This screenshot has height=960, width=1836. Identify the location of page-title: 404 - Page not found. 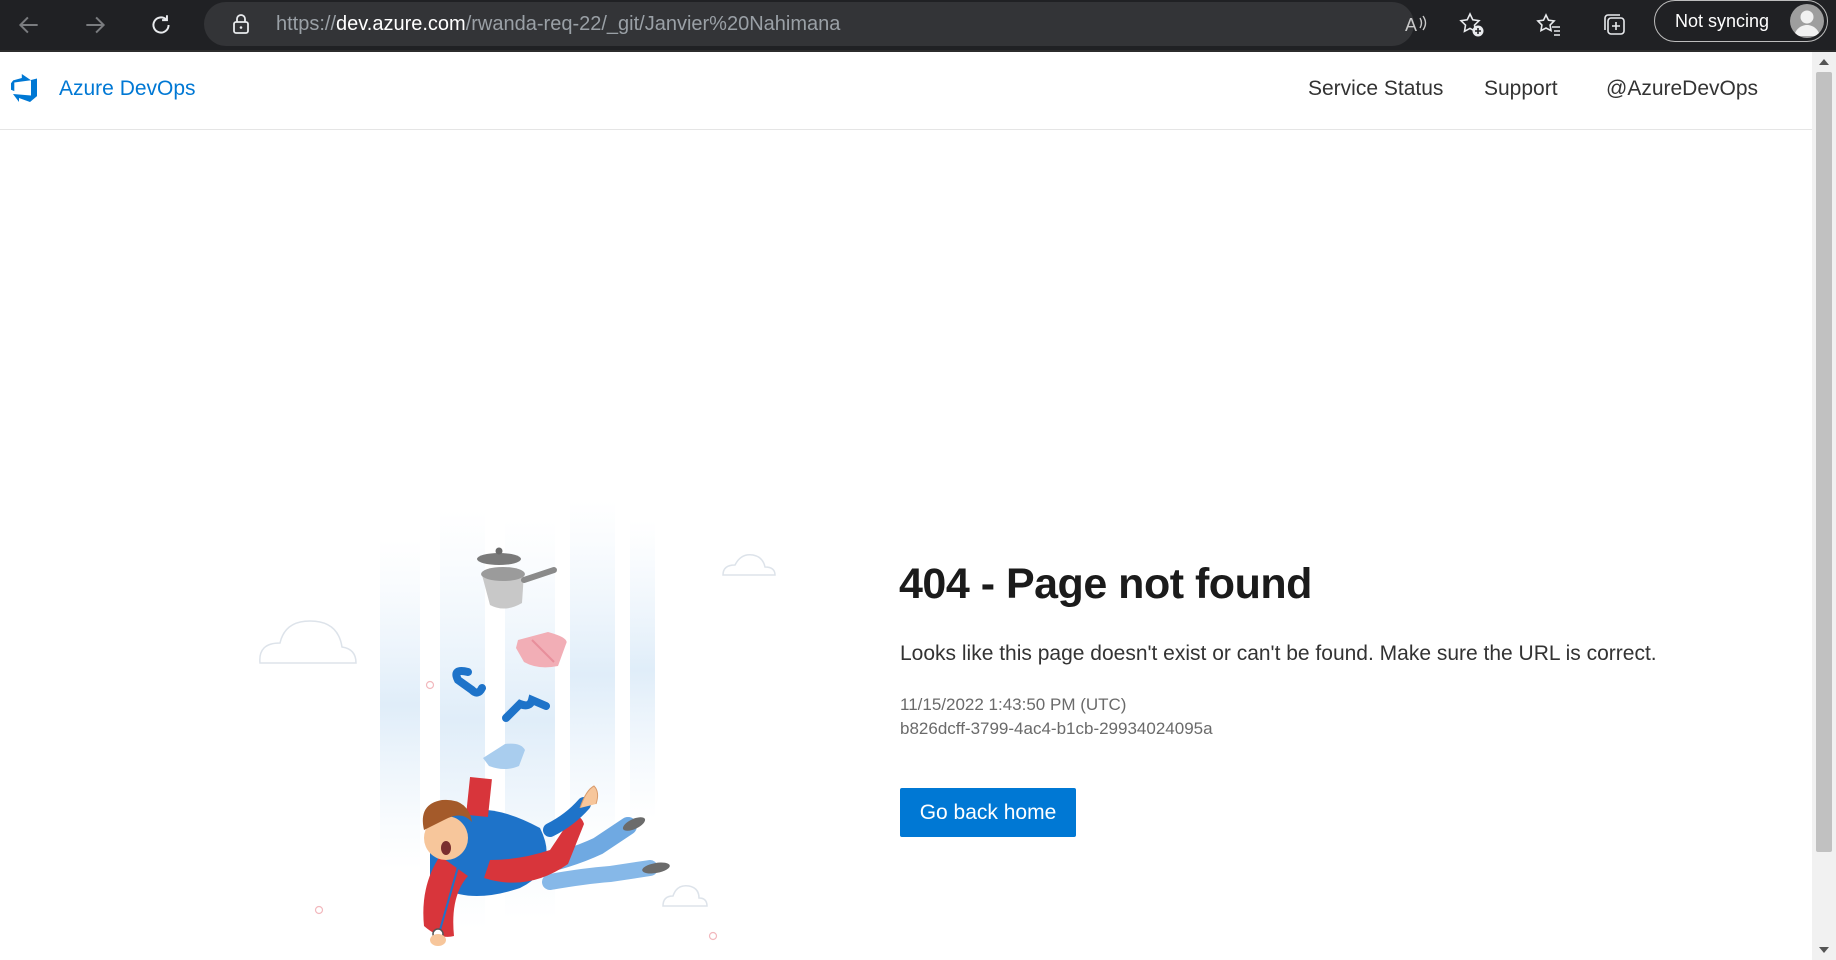
(1105, 584).